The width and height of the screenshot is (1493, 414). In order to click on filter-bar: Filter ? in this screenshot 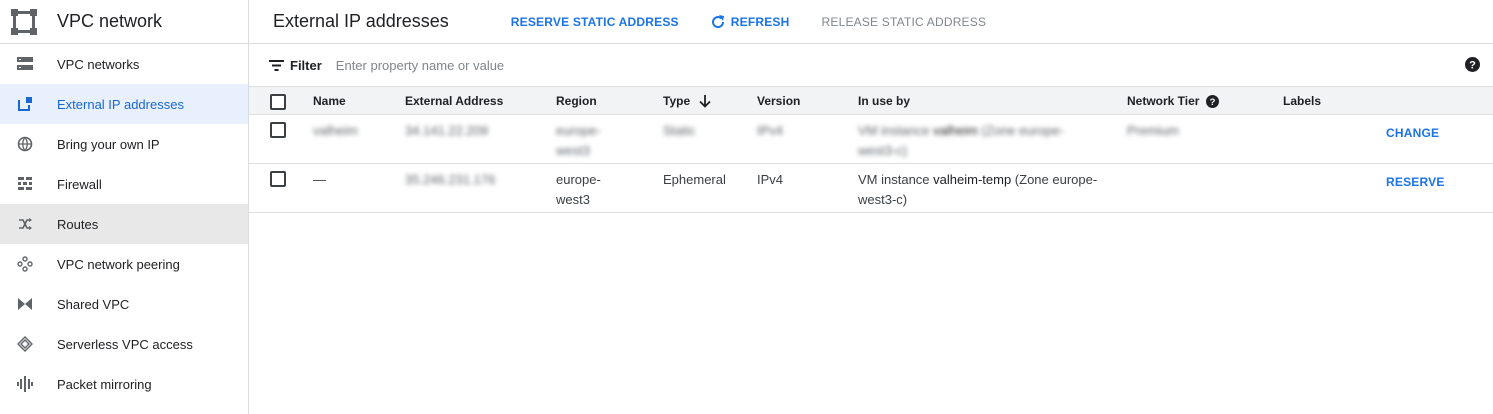, I will do `click(871, 65)`.